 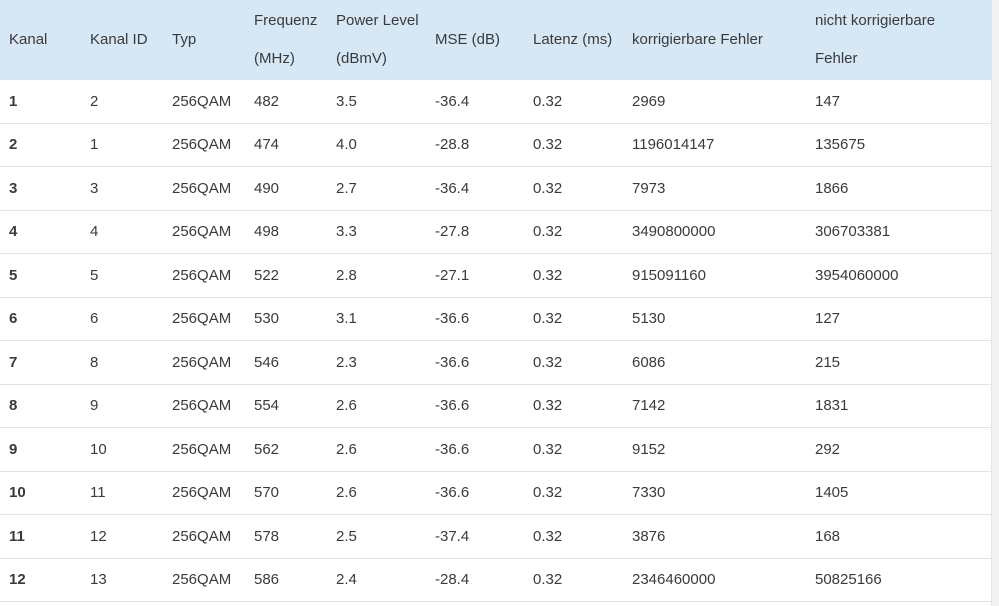 I want to click on column-header: Kanal, so click(x=40, y=40).